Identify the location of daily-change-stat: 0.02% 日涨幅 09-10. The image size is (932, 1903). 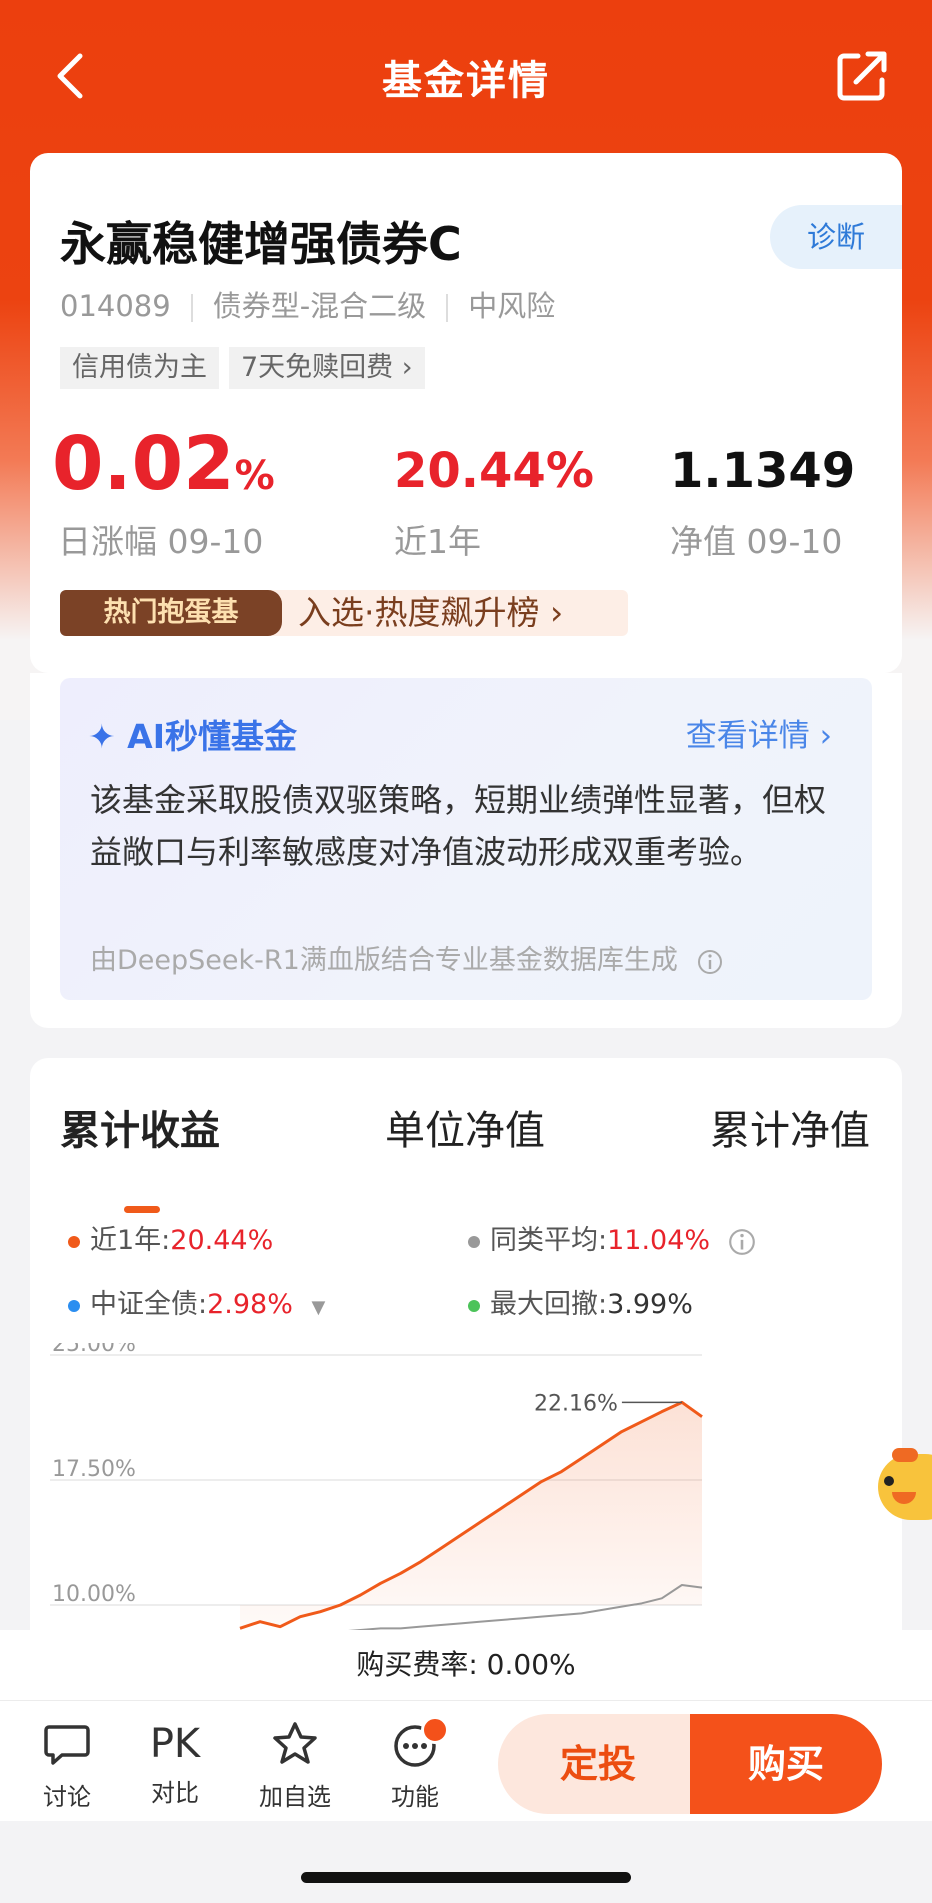
(163, 491).